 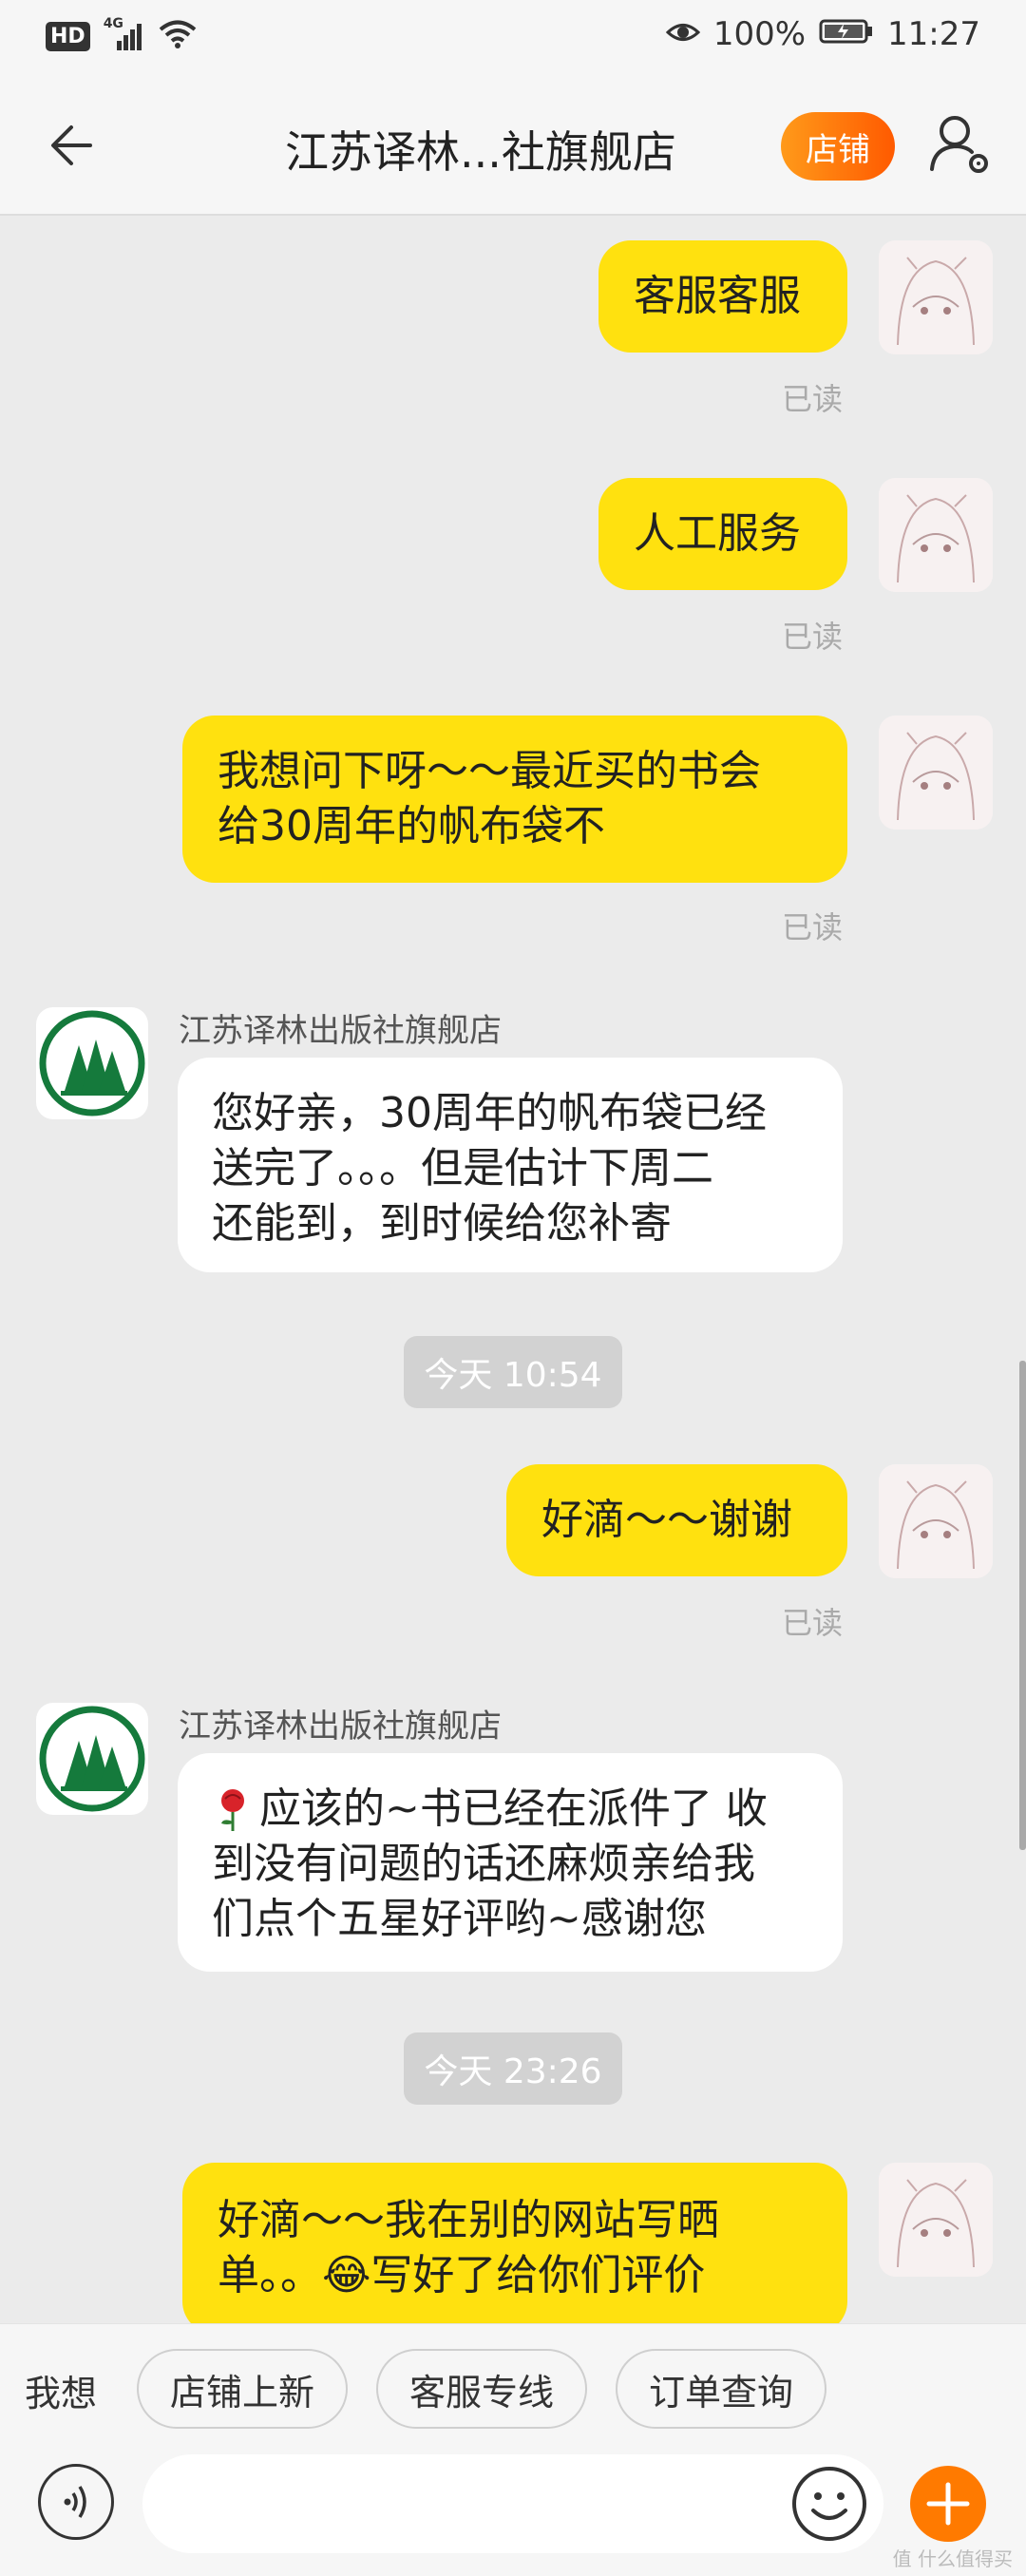 I want to click on emoji-button, so click(x=829, y=2504).